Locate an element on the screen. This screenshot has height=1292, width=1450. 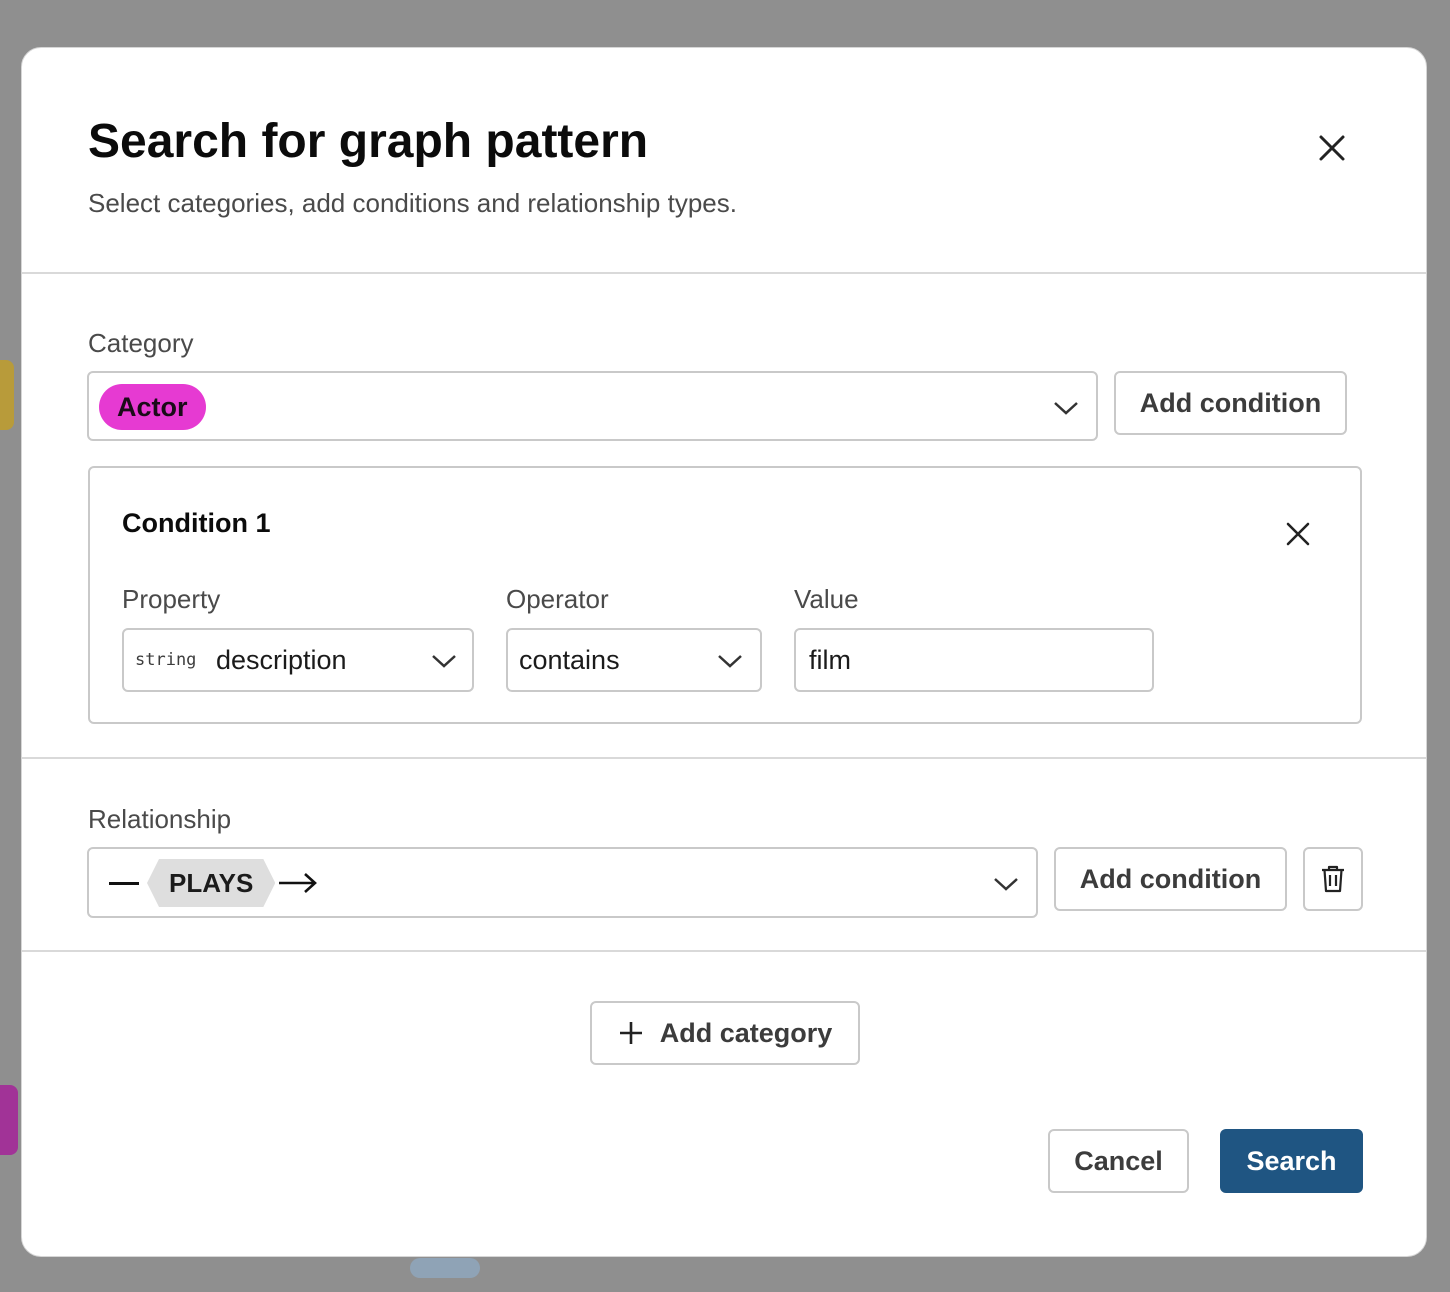
cancel-button: Cancel is located at coordinates (1118, 1161).